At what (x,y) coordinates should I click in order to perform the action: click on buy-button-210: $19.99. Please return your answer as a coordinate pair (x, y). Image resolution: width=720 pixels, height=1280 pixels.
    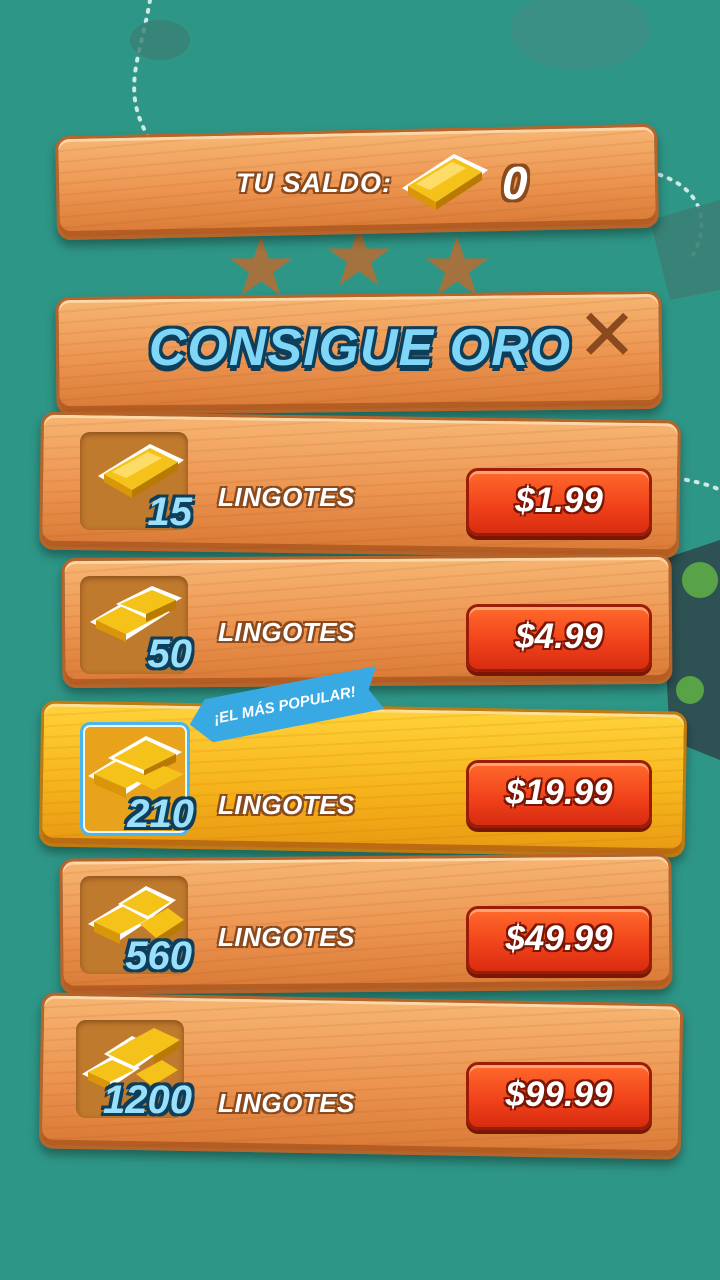
    Looking at the image, I should click on (559, 794).